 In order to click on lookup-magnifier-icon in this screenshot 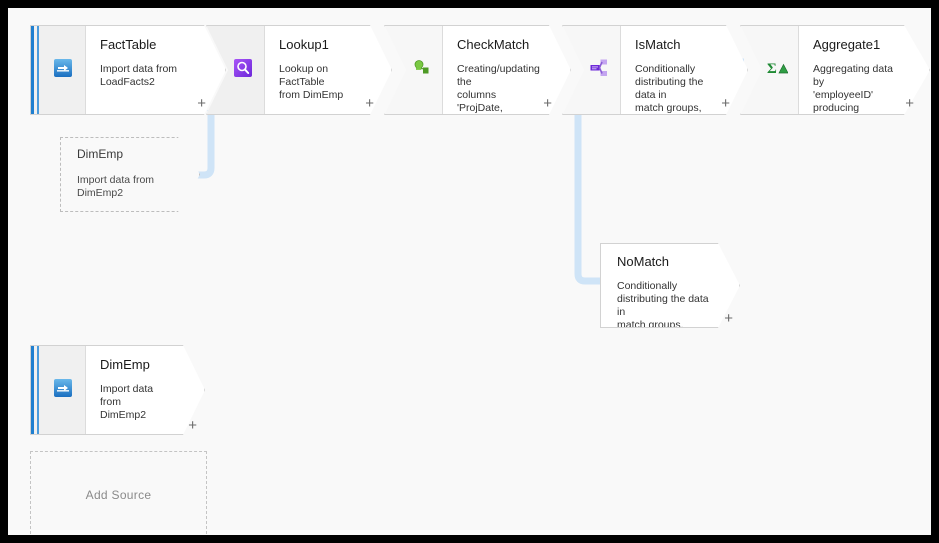, I will do `click(243, 70)`.